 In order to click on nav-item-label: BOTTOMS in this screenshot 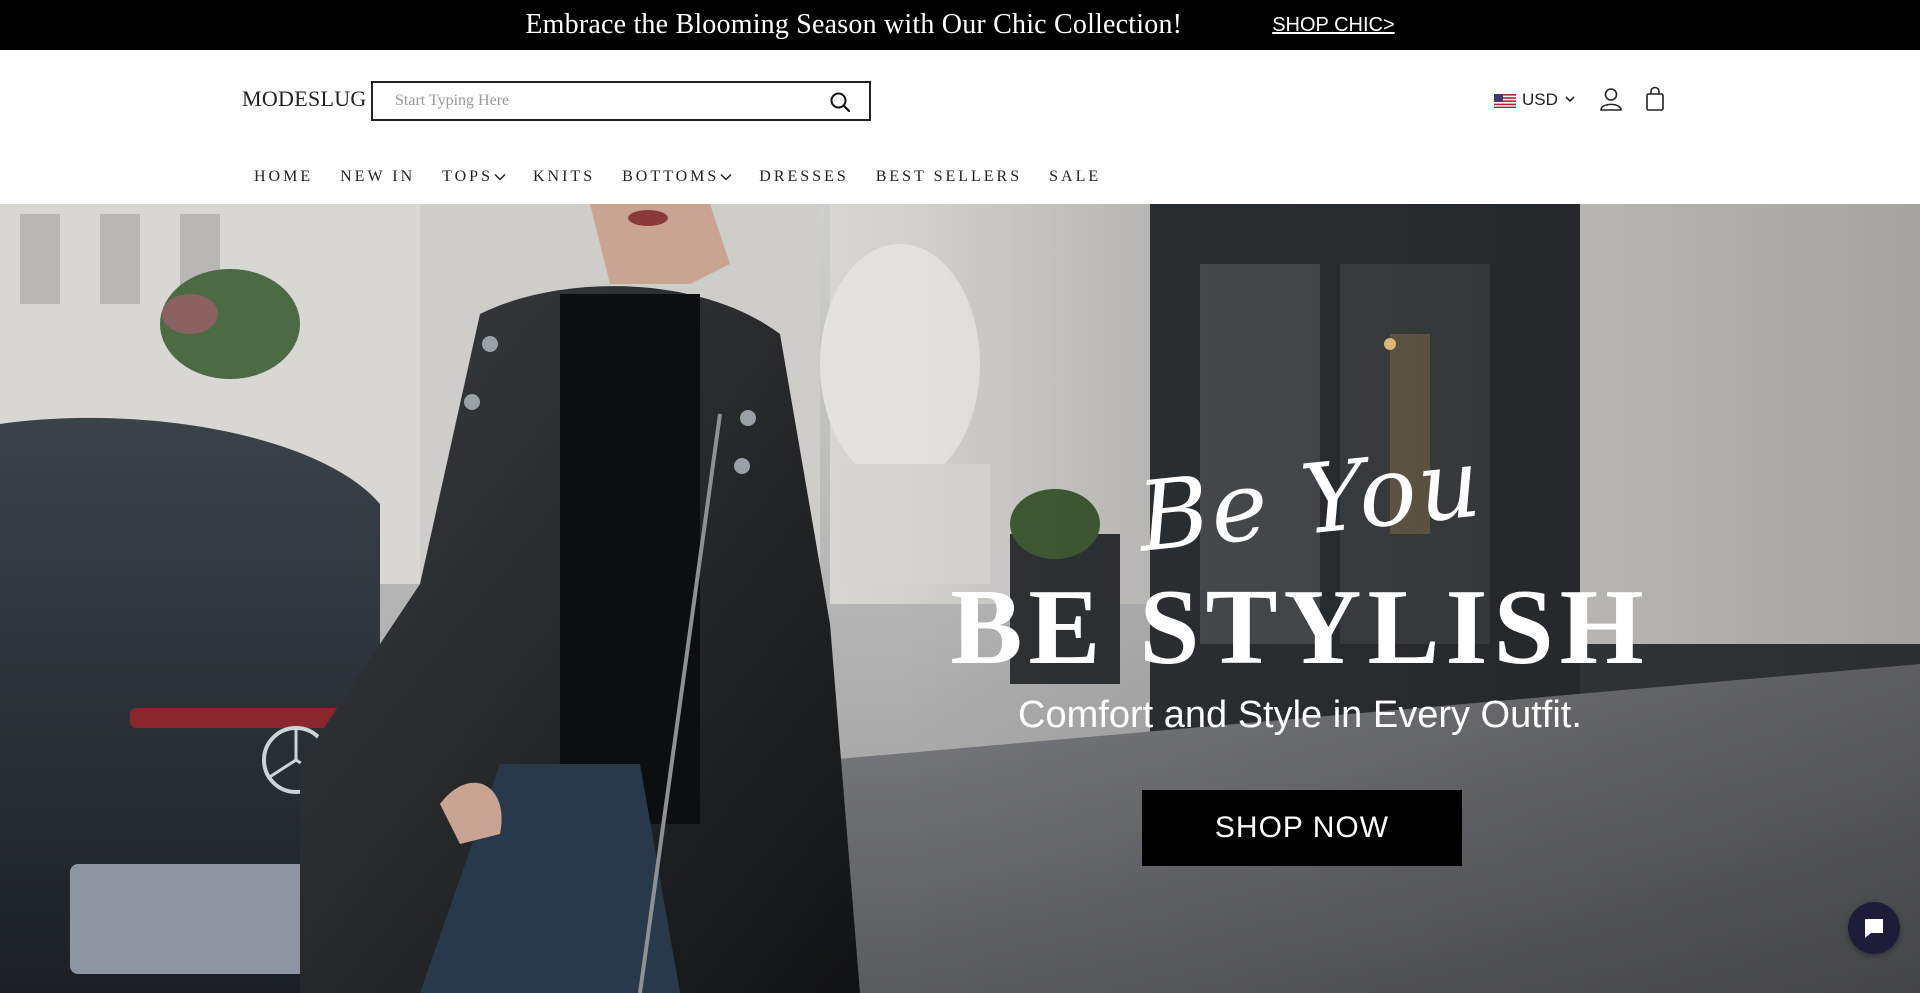, I will do `click(671, 176)`.